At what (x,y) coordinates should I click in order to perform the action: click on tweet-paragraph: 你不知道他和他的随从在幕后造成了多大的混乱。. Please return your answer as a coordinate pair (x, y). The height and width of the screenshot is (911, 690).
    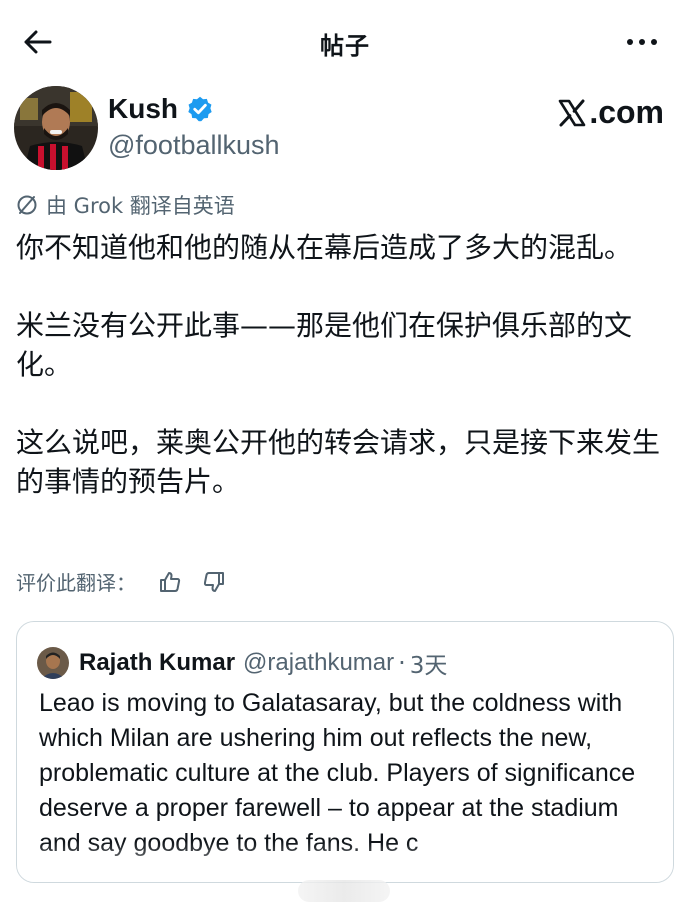
    Looking at the image, I should click on (324, 247).